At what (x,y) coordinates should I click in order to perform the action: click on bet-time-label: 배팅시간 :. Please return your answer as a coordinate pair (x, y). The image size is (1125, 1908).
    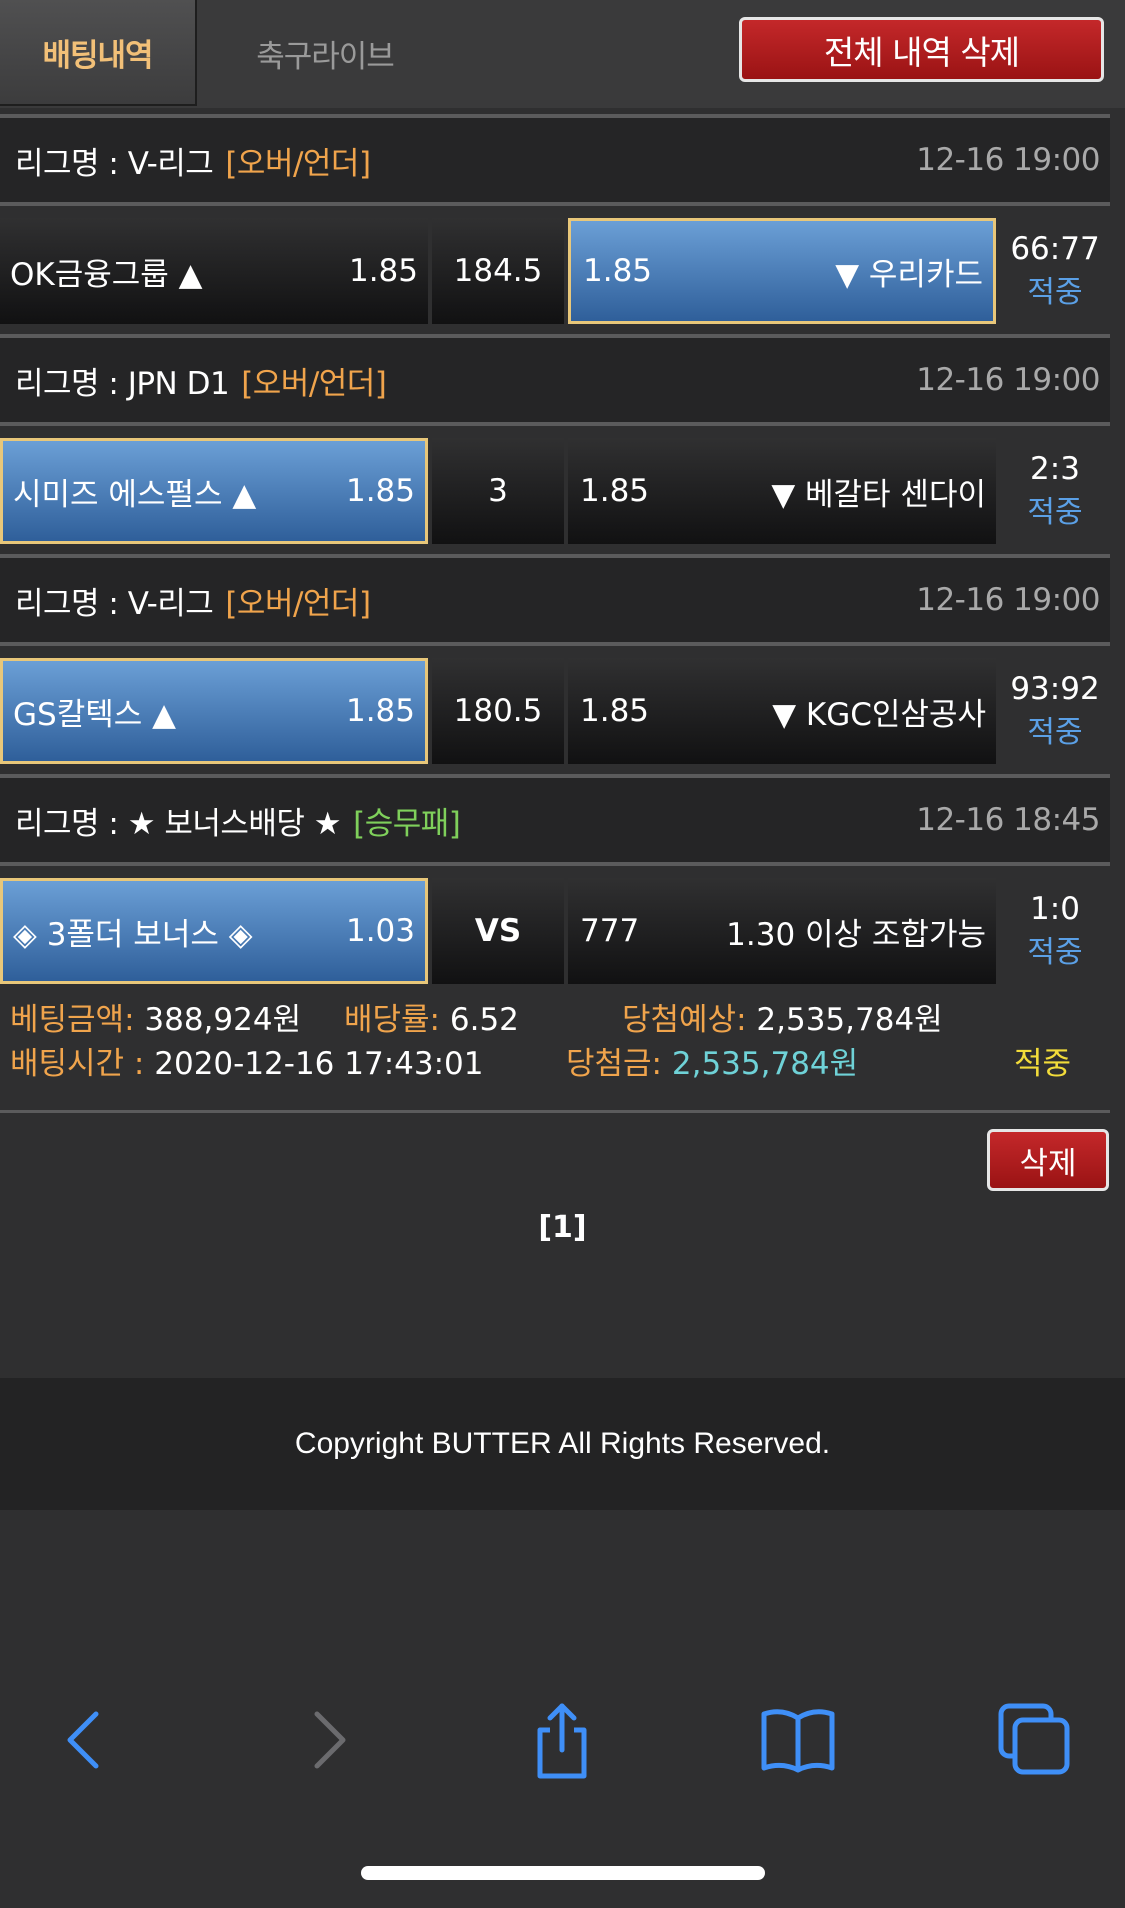
    Looking at the image, I should click on (77, 1064).